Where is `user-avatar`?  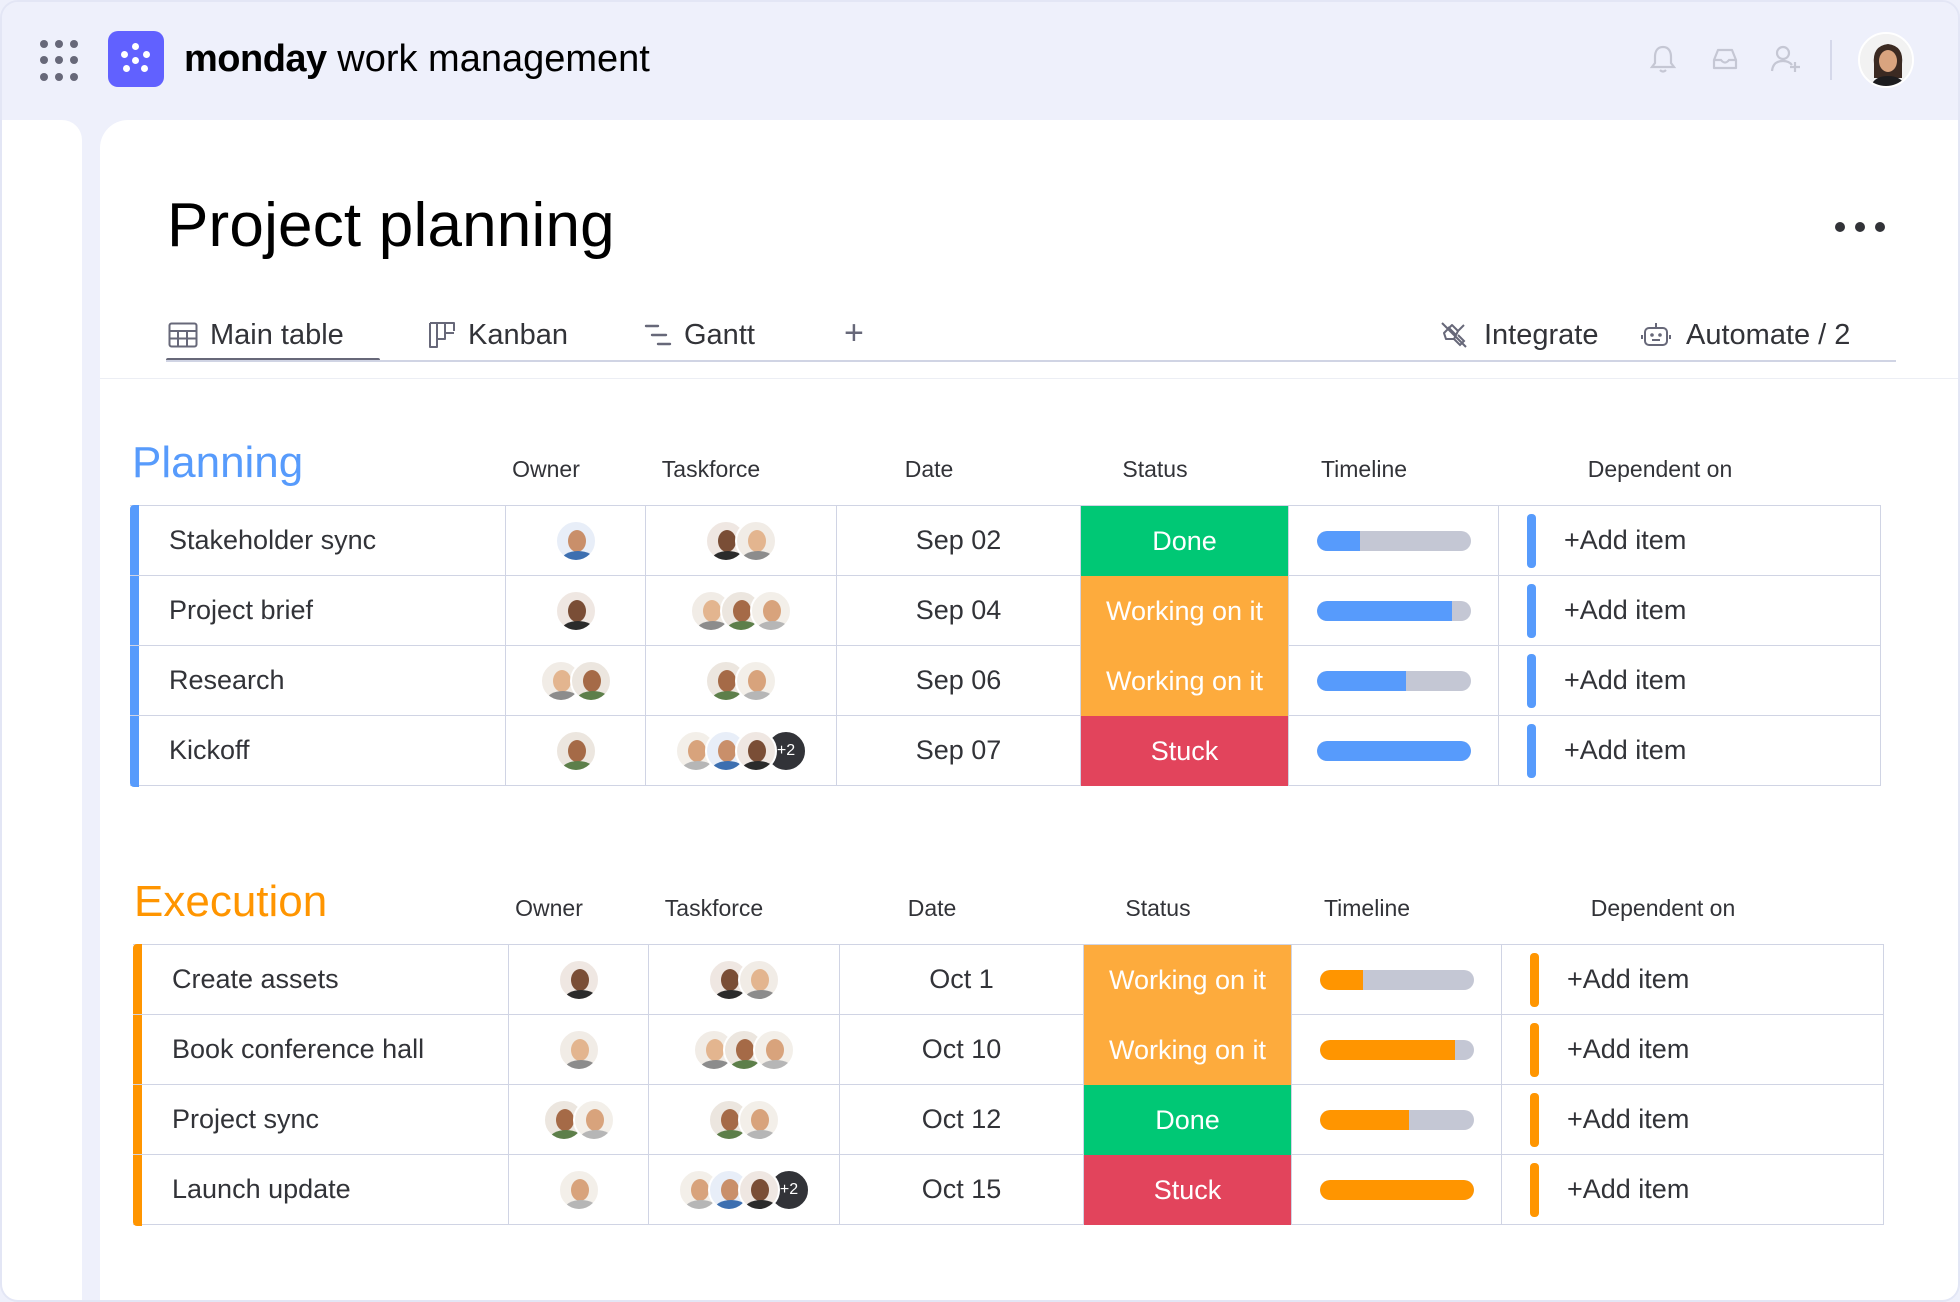
user-avatar is located at coordinates (1886, 60).